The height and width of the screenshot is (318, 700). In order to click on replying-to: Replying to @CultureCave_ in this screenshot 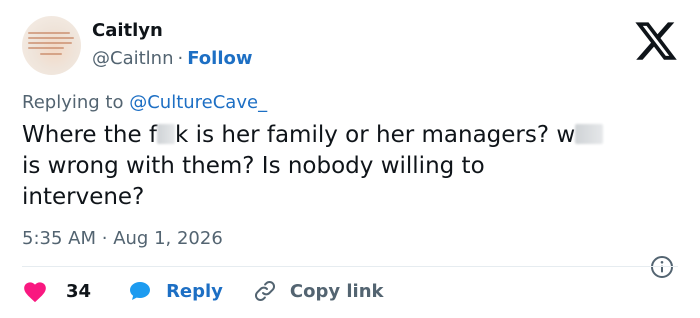, I will do `click(144, 102)`.